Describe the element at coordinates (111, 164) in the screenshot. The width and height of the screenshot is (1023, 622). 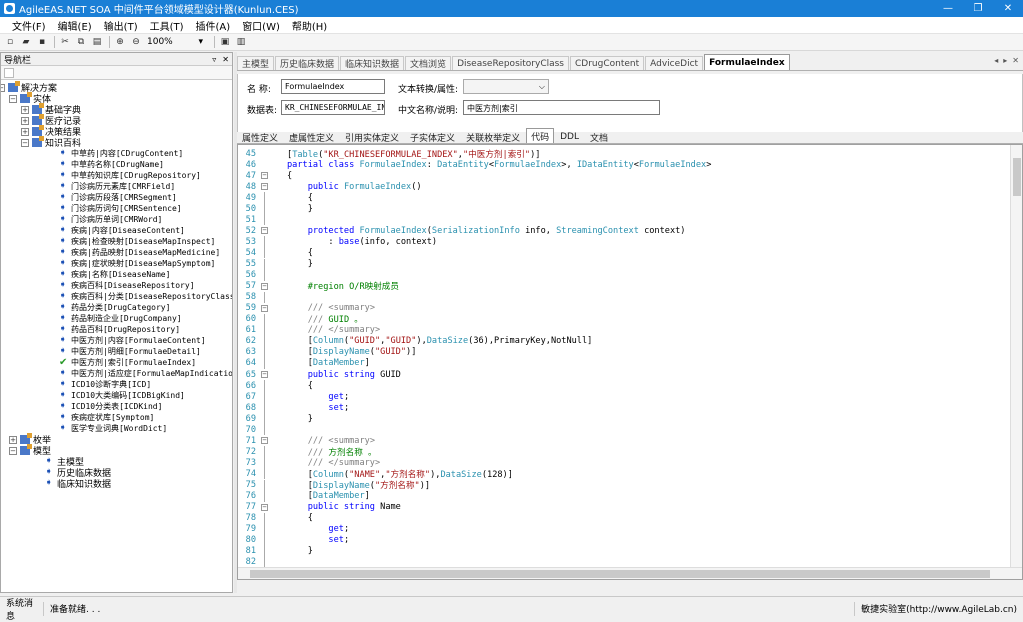
I see `tree-node: ➧ 中草药名称[CDrugName]` at that location.